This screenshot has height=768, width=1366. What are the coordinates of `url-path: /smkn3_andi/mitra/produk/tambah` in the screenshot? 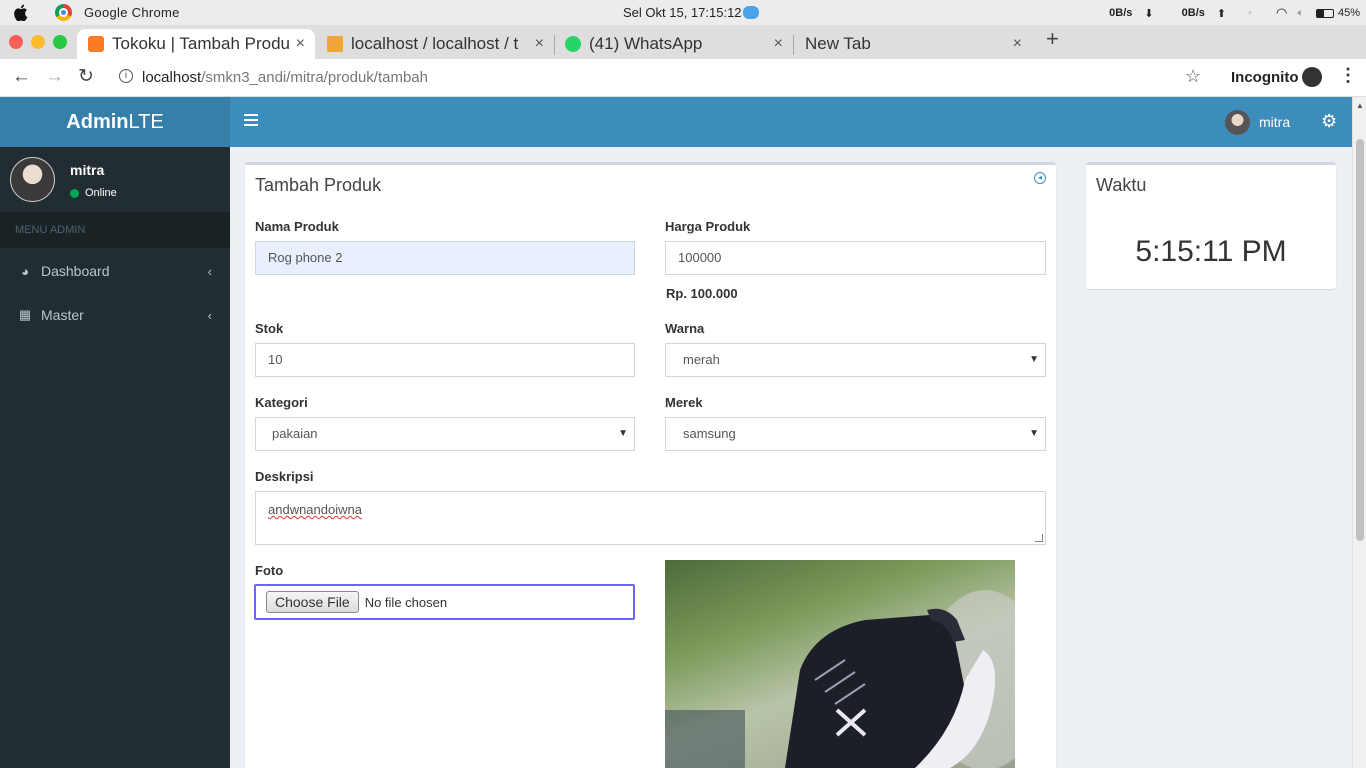 It's located at (314, 77).